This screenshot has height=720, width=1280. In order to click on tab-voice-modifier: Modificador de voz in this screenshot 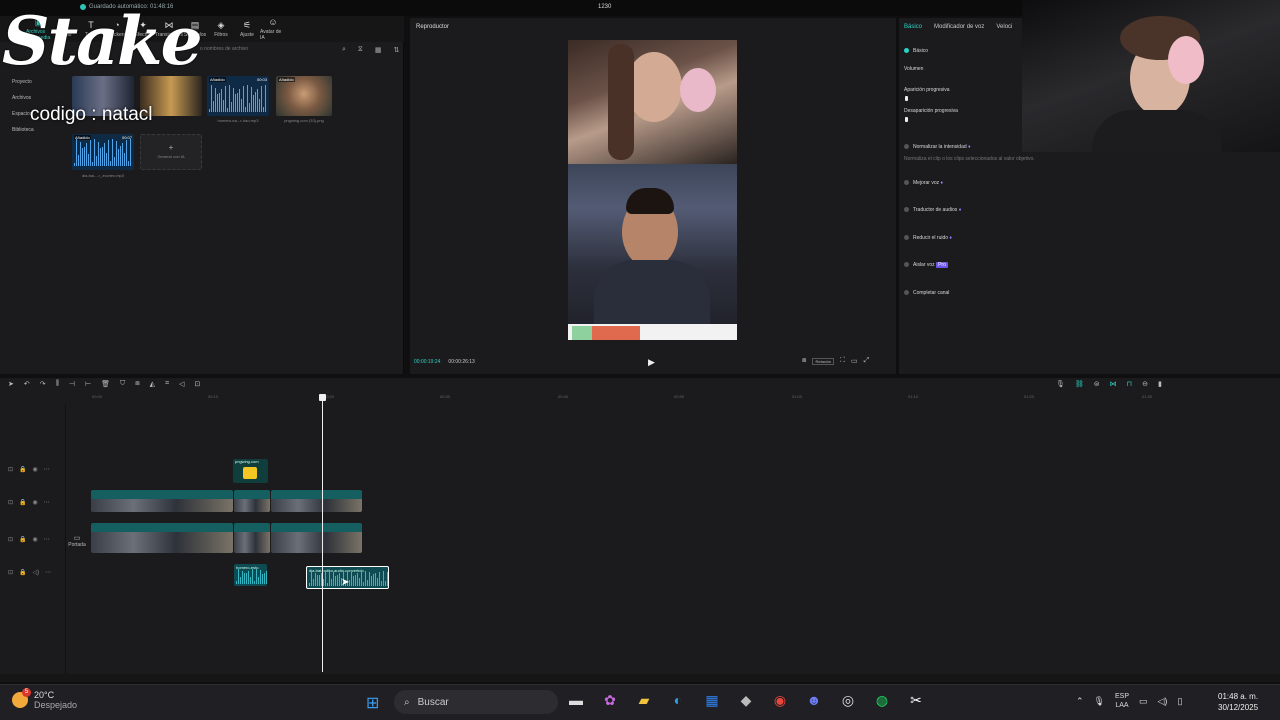, I will do `click(959, 27)`.